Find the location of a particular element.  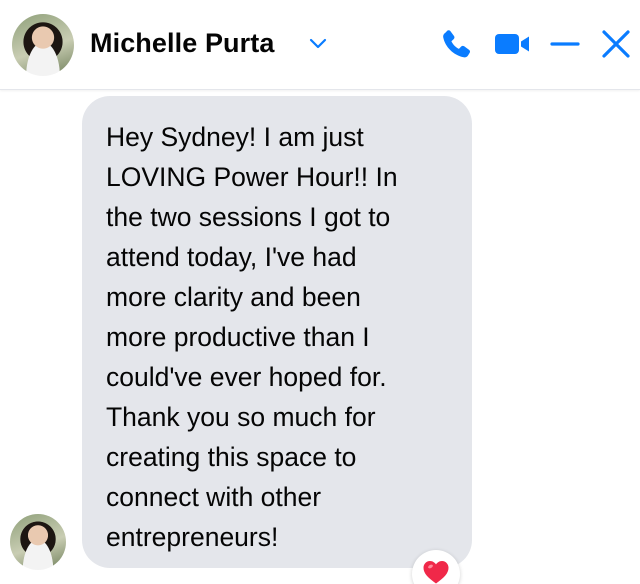

close-icon is located at coordinates (616, 44).